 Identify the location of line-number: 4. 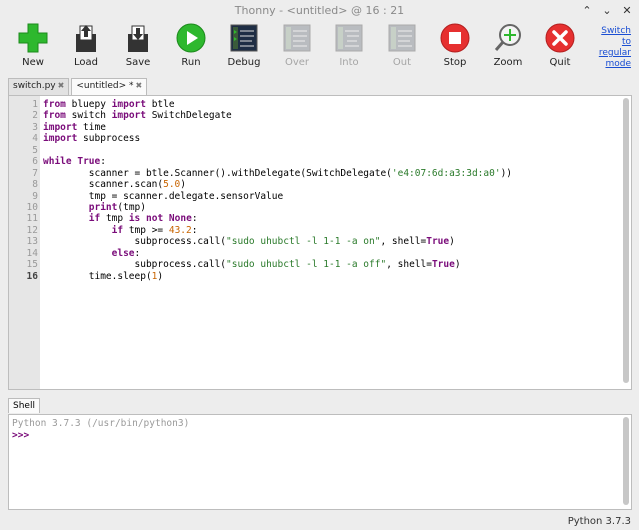
(35, 139).